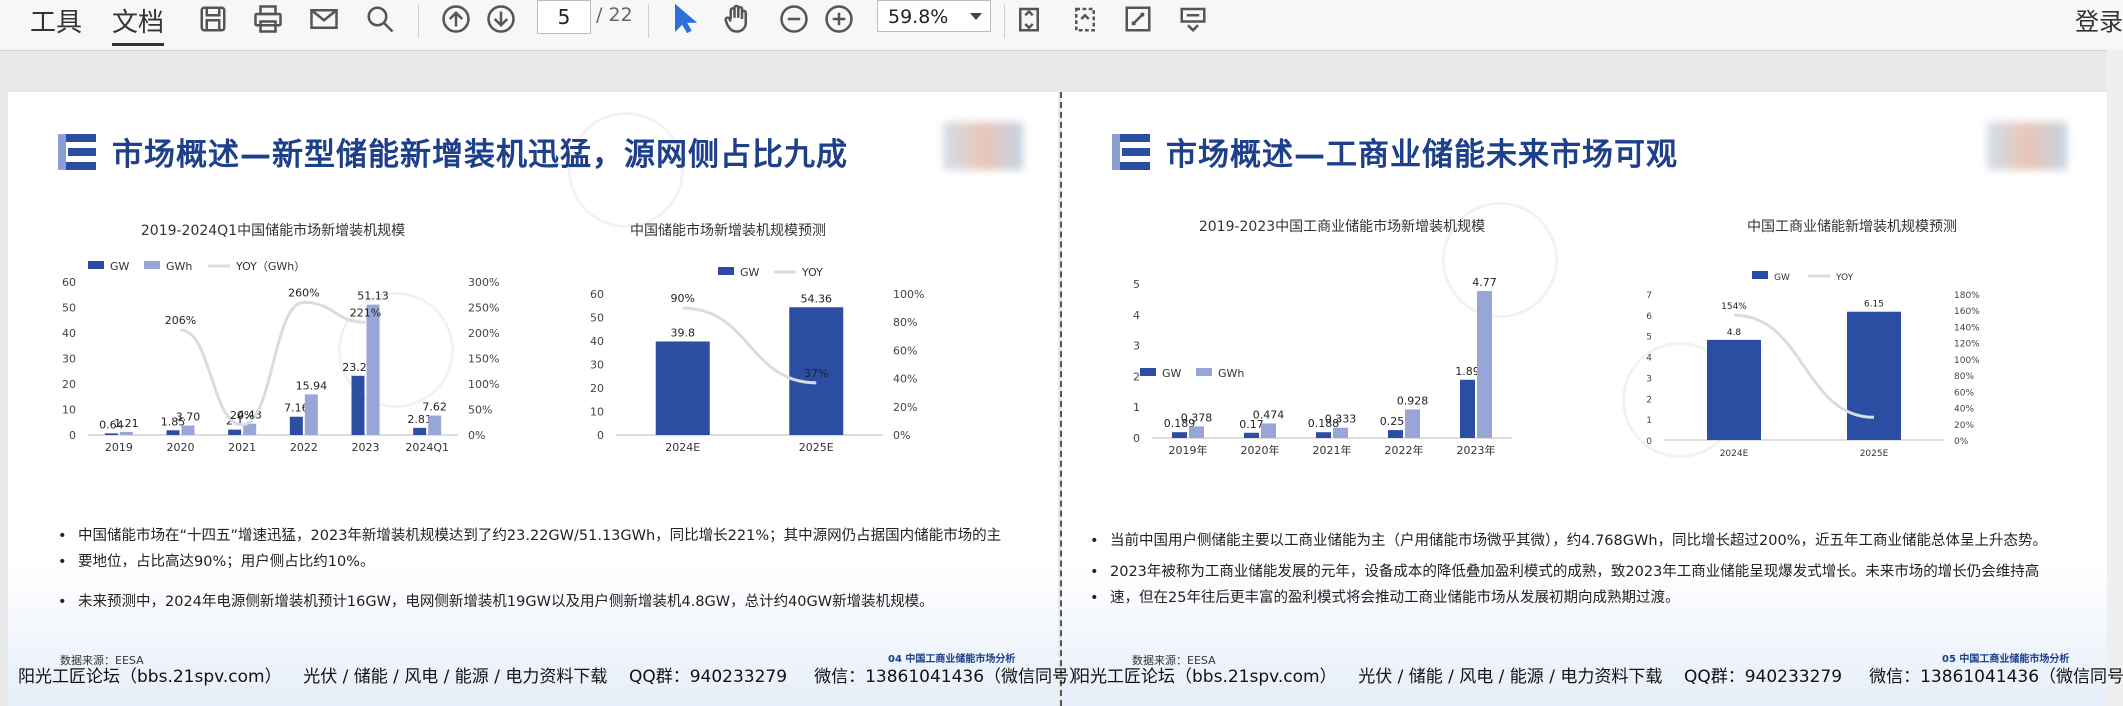 This screenshot has height=706, width=2123. Describe the element at coordinates (126, 423) in the screenshot. I see `data-label: 1.21` at that location.